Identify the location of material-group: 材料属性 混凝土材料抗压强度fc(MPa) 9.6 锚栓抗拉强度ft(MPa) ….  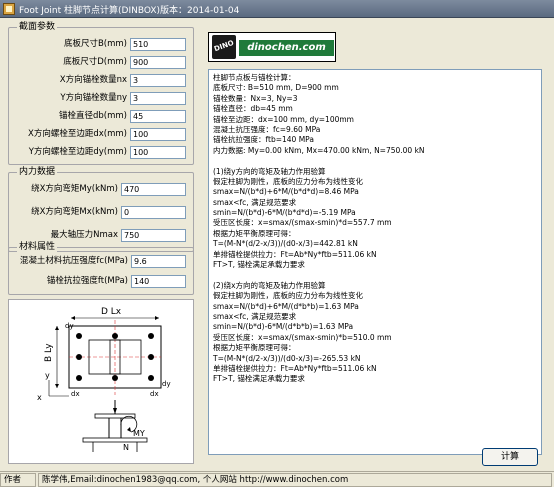
(101, 268).